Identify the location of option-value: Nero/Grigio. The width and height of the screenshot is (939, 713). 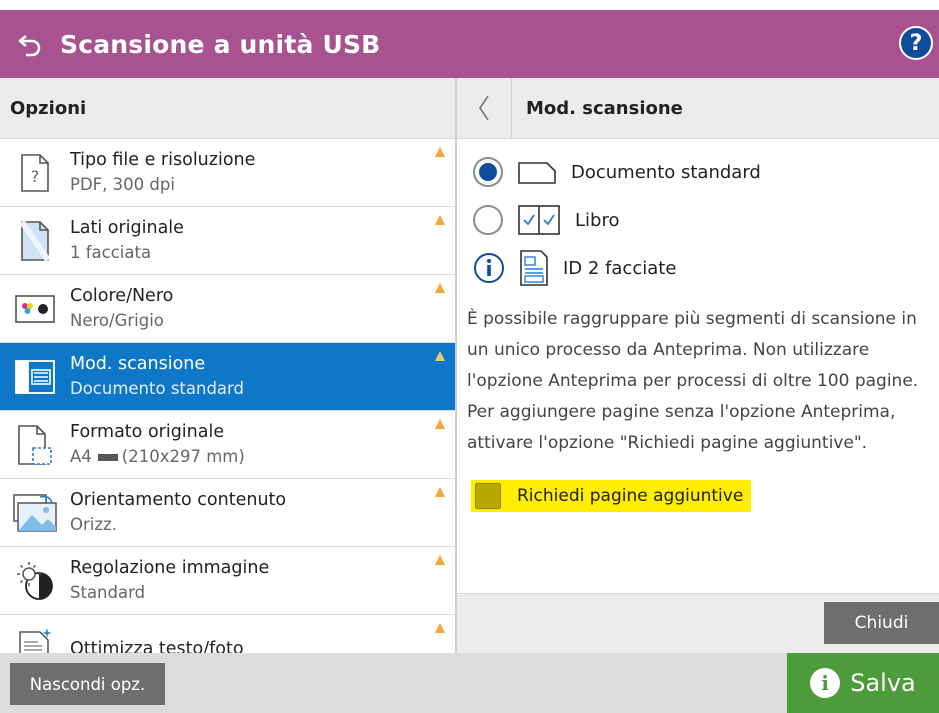
(117, 320).